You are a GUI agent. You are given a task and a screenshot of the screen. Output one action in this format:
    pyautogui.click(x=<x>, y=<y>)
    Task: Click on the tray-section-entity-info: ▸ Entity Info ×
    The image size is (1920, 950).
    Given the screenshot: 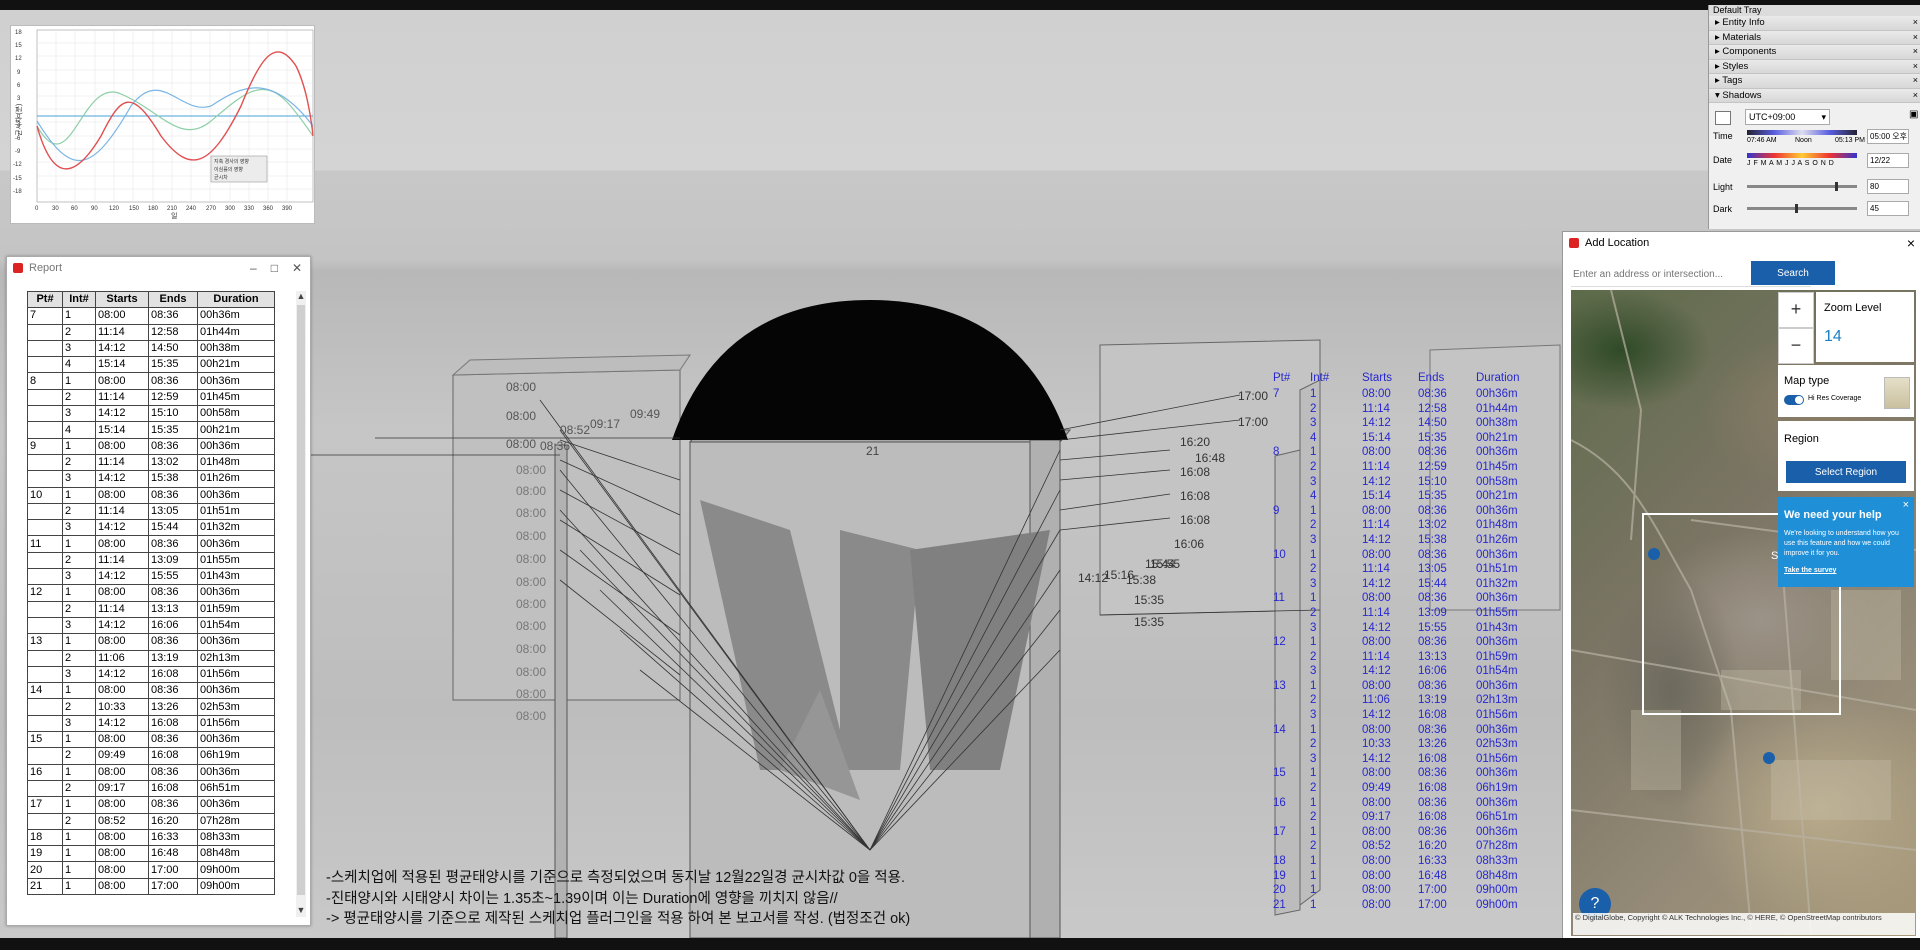 What is the action you would take?
    pyautogui.click(x=1814, y=23)
    